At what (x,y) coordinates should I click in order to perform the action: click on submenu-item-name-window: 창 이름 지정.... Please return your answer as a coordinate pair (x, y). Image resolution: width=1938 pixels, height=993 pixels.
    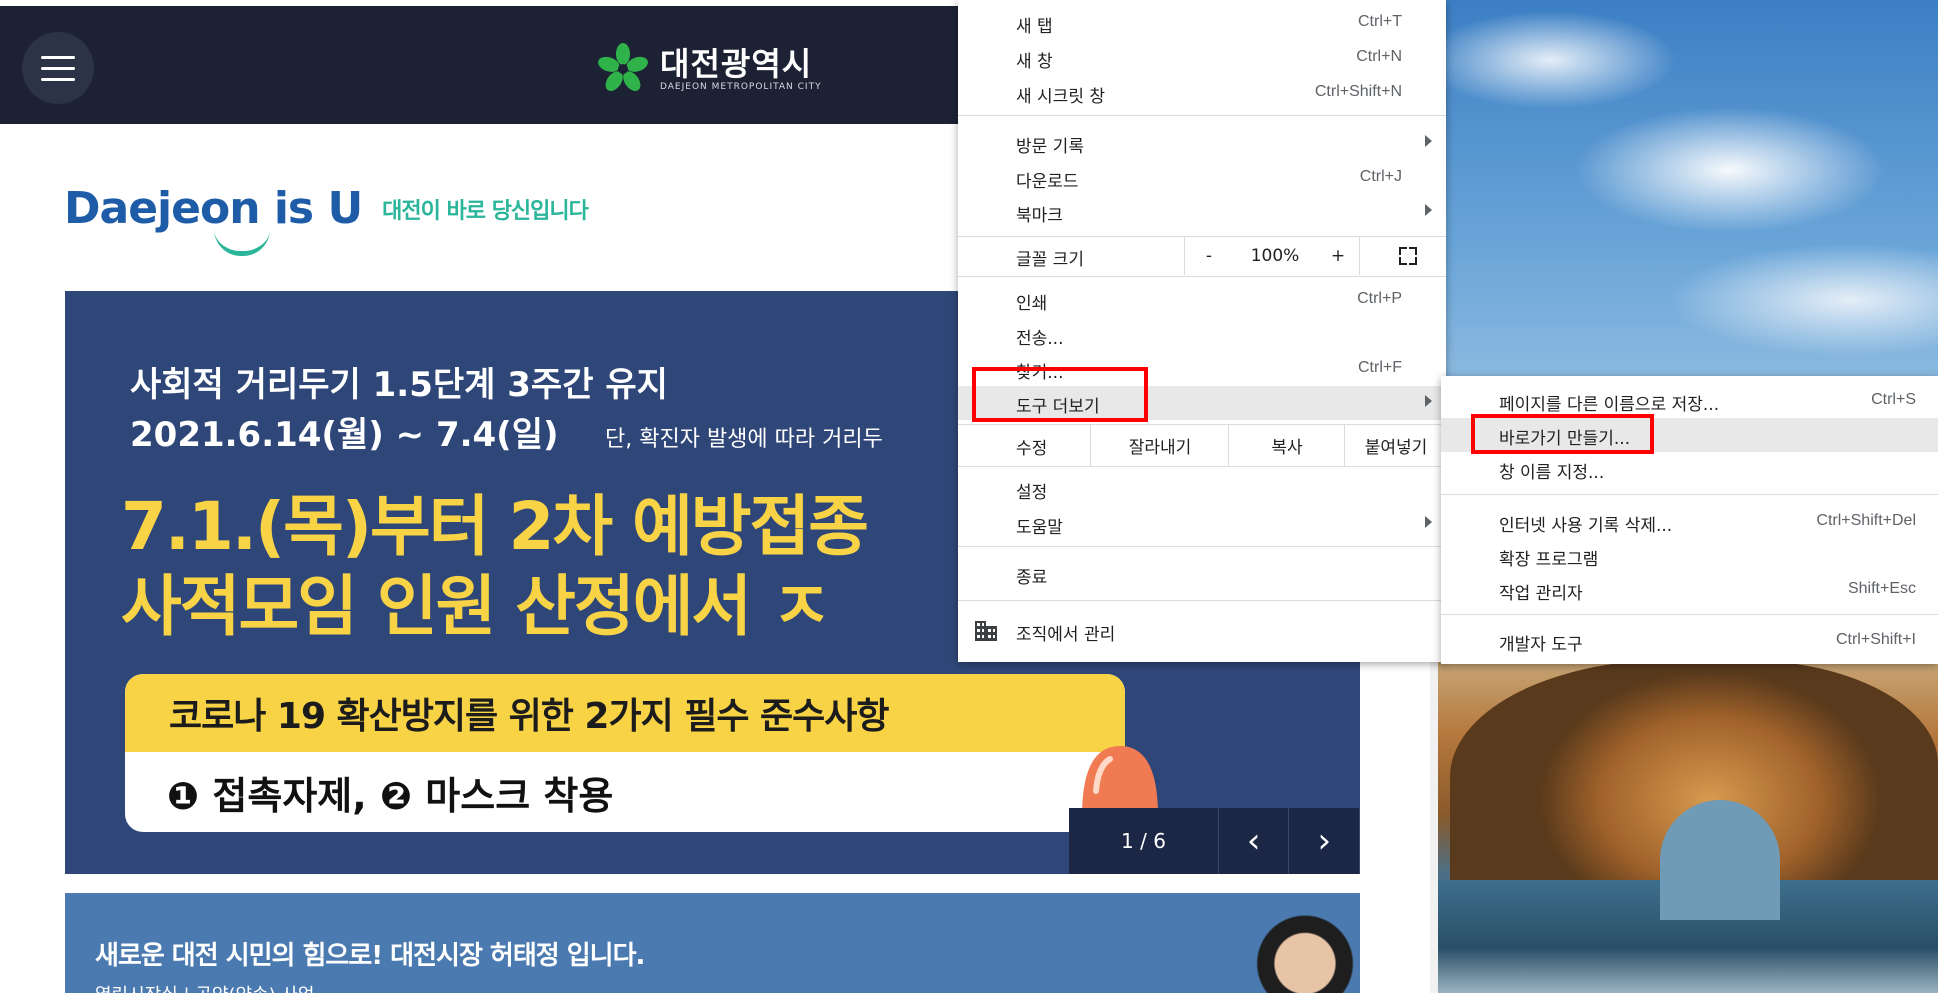
    Looking at the image, I should click on (1689, 469).